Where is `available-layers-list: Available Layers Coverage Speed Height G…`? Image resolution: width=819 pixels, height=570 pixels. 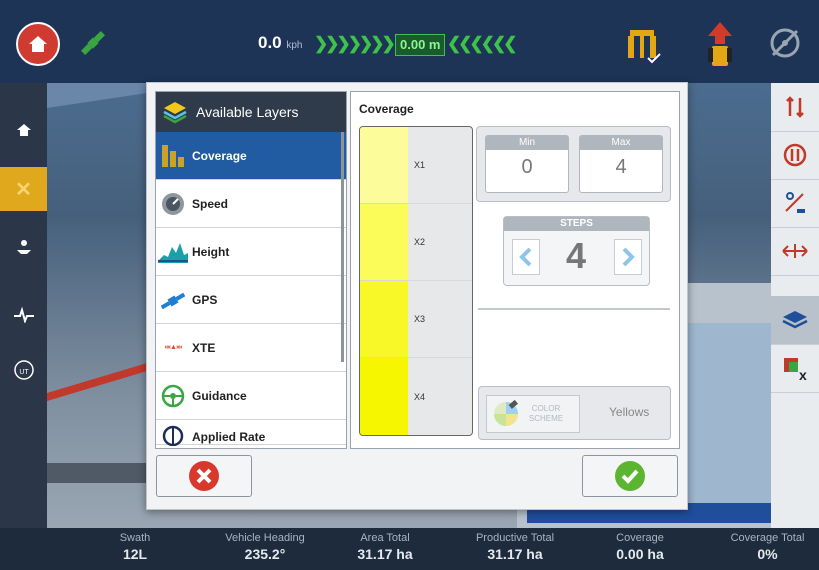
available-layers-list: Available Layers Coverage Speed Height G… is located at coordinates (251, 270).